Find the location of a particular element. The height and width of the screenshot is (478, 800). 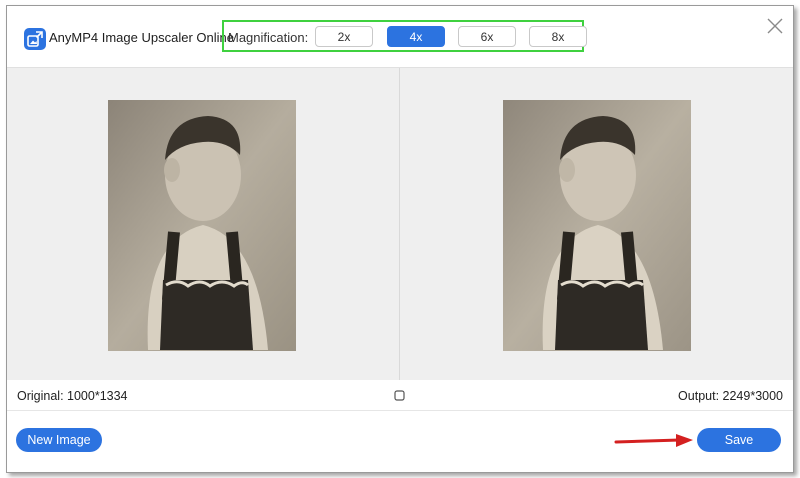

preview-divider is located at coordinates (399, 224).